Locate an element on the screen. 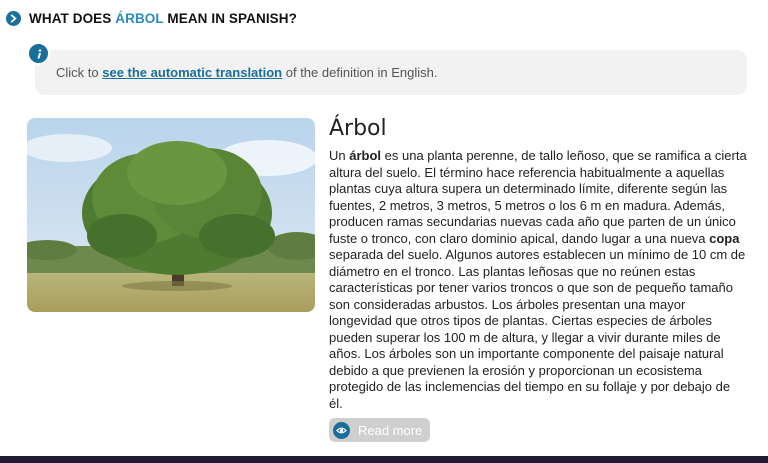 This screenshot has width=768, height=463. info-text-before: Click to is located at coordinates (79, 72).